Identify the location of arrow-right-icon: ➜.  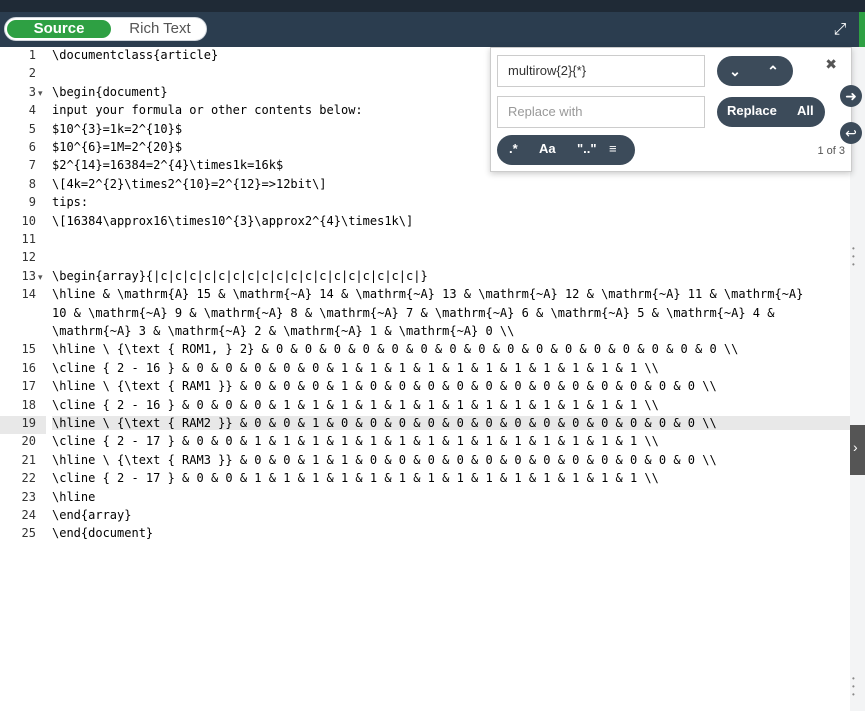
(851, 96).